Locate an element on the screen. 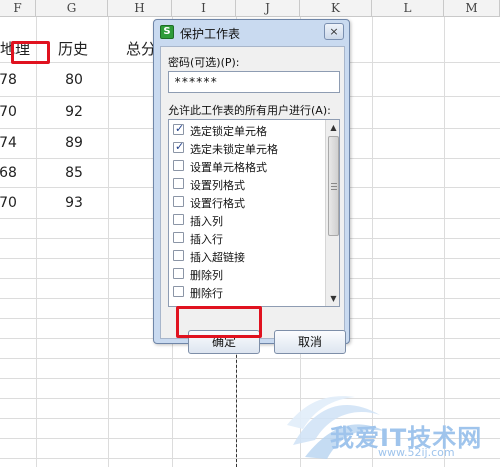  permission-label: 选定未锁定单元格 is located at coordinates (234, 149).